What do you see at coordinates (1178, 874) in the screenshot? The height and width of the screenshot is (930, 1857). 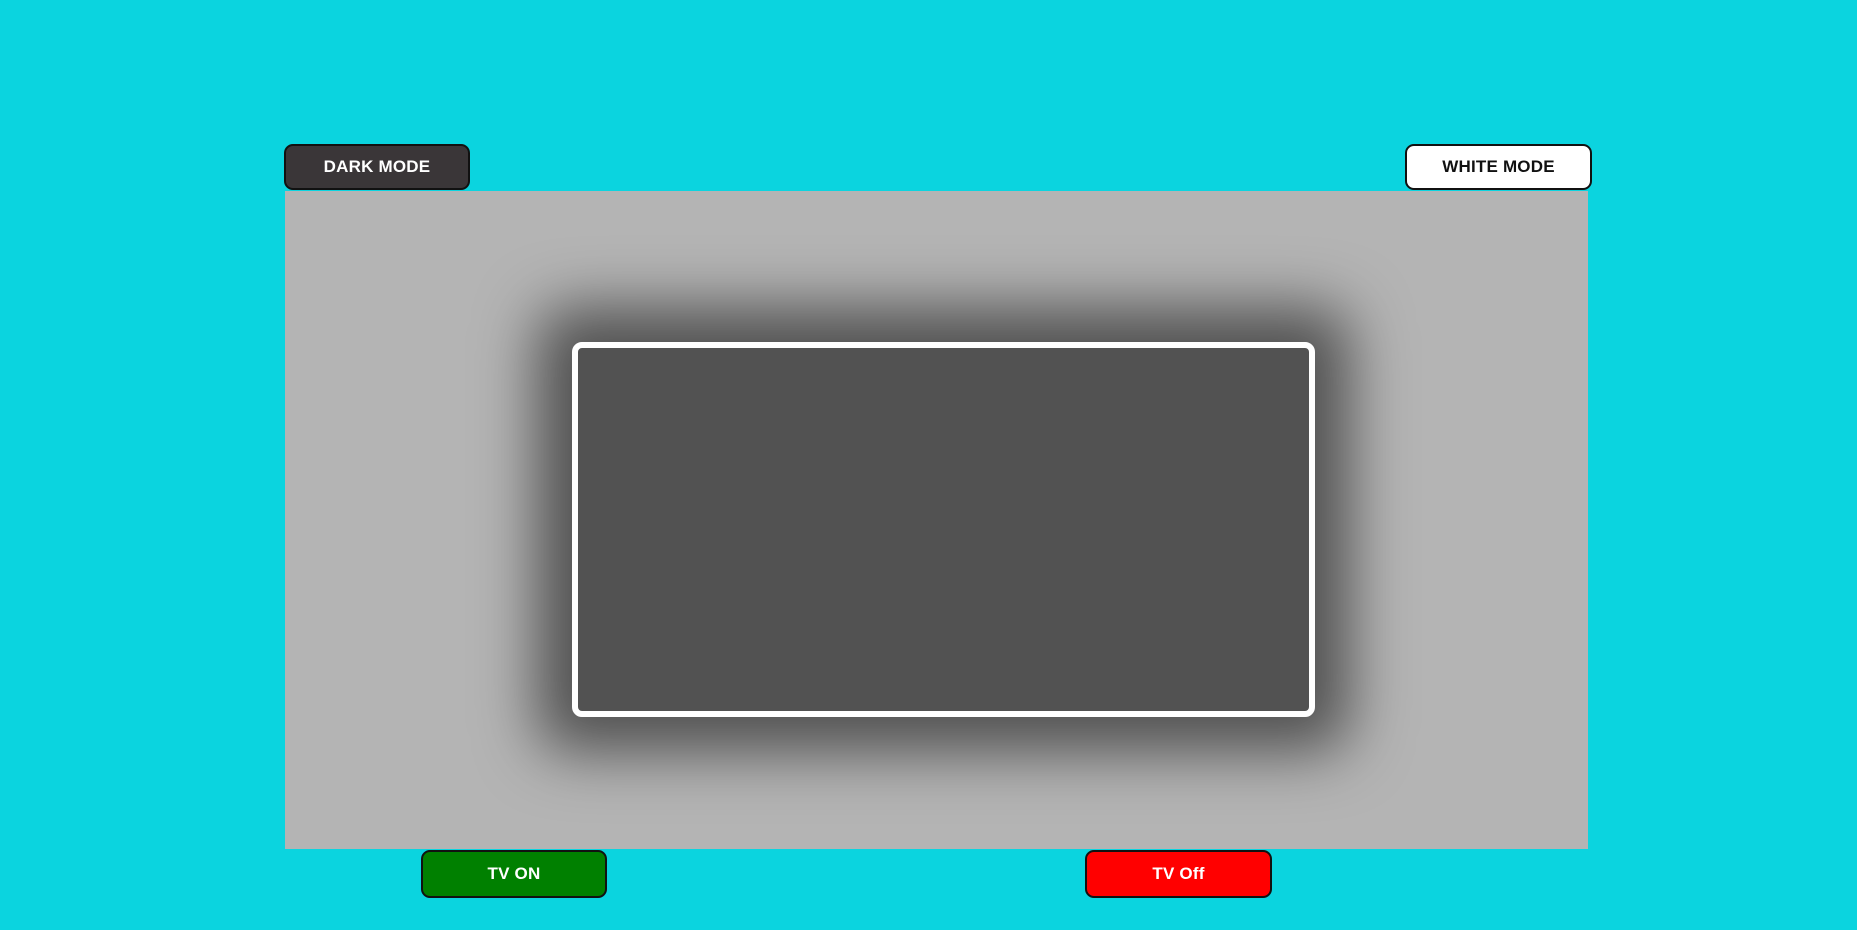 I see `tv-off-button: TV Off` at bounding box center [1178, 874].